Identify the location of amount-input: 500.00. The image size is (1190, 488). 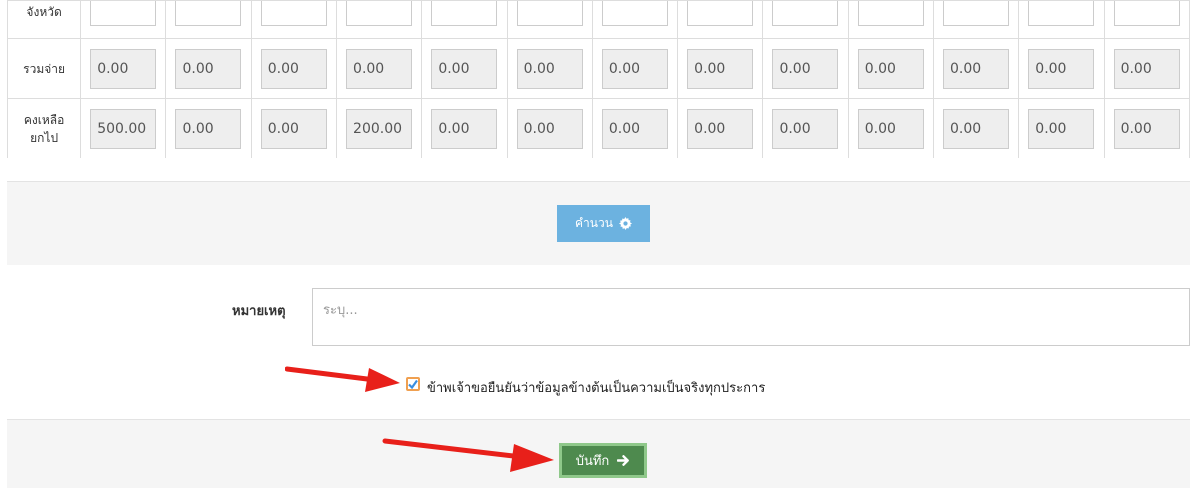
(123, 128).